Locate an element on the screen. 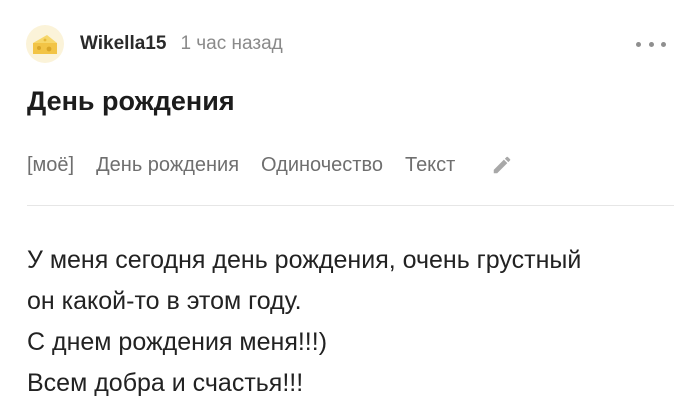  tag-loneliness: Одиночество is located at coordinates (322, 165).